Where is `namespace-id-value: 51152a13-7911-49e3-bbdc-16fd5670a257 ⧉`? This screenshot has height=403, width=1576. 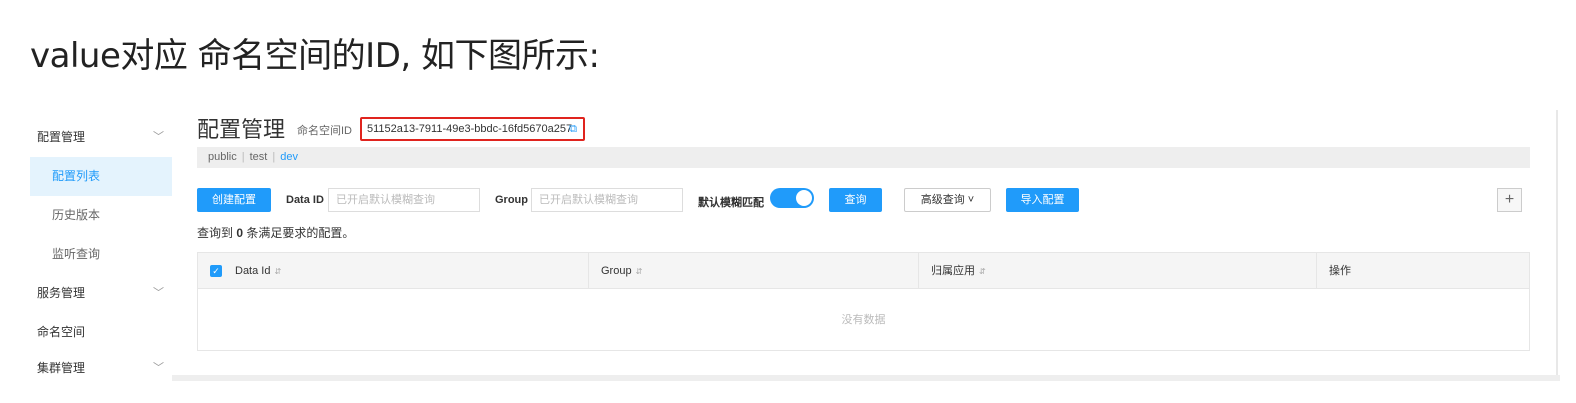 namespace-id-value: 51152a13-7911-49e3-bbdc-16fd5670a257 ⧉ is located at coordinates (472, 129).